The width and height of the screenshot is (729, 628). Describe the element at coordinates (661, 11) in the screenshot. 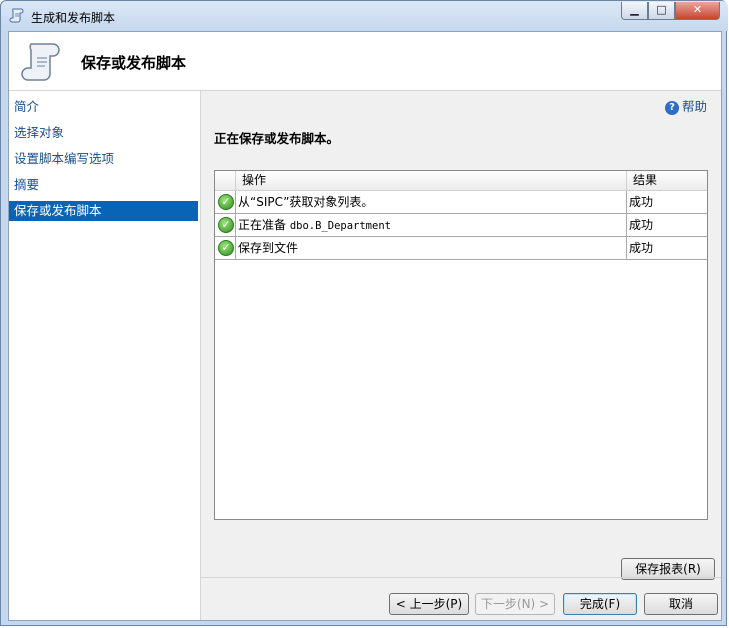

I see `maximize-button: □` at that location.